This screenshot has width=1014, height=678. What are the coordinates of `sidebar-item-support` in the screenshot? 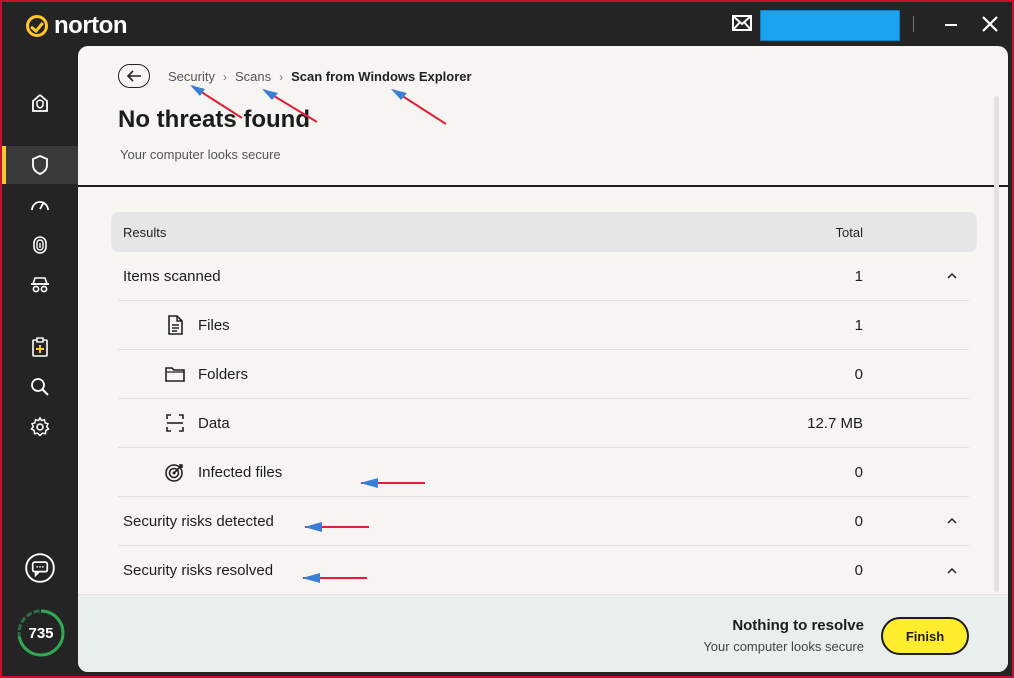 It's located at (40, 568).